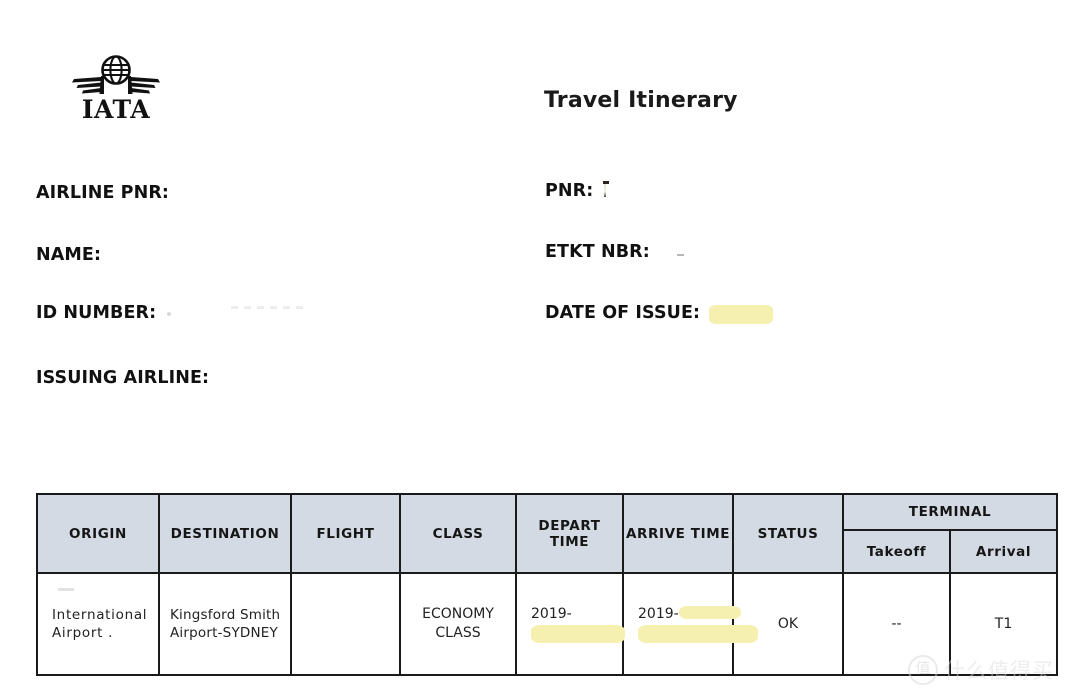 The image size is (1080, 699). I want to click on iata-logo-graphic: IATA, so click(116, 88).